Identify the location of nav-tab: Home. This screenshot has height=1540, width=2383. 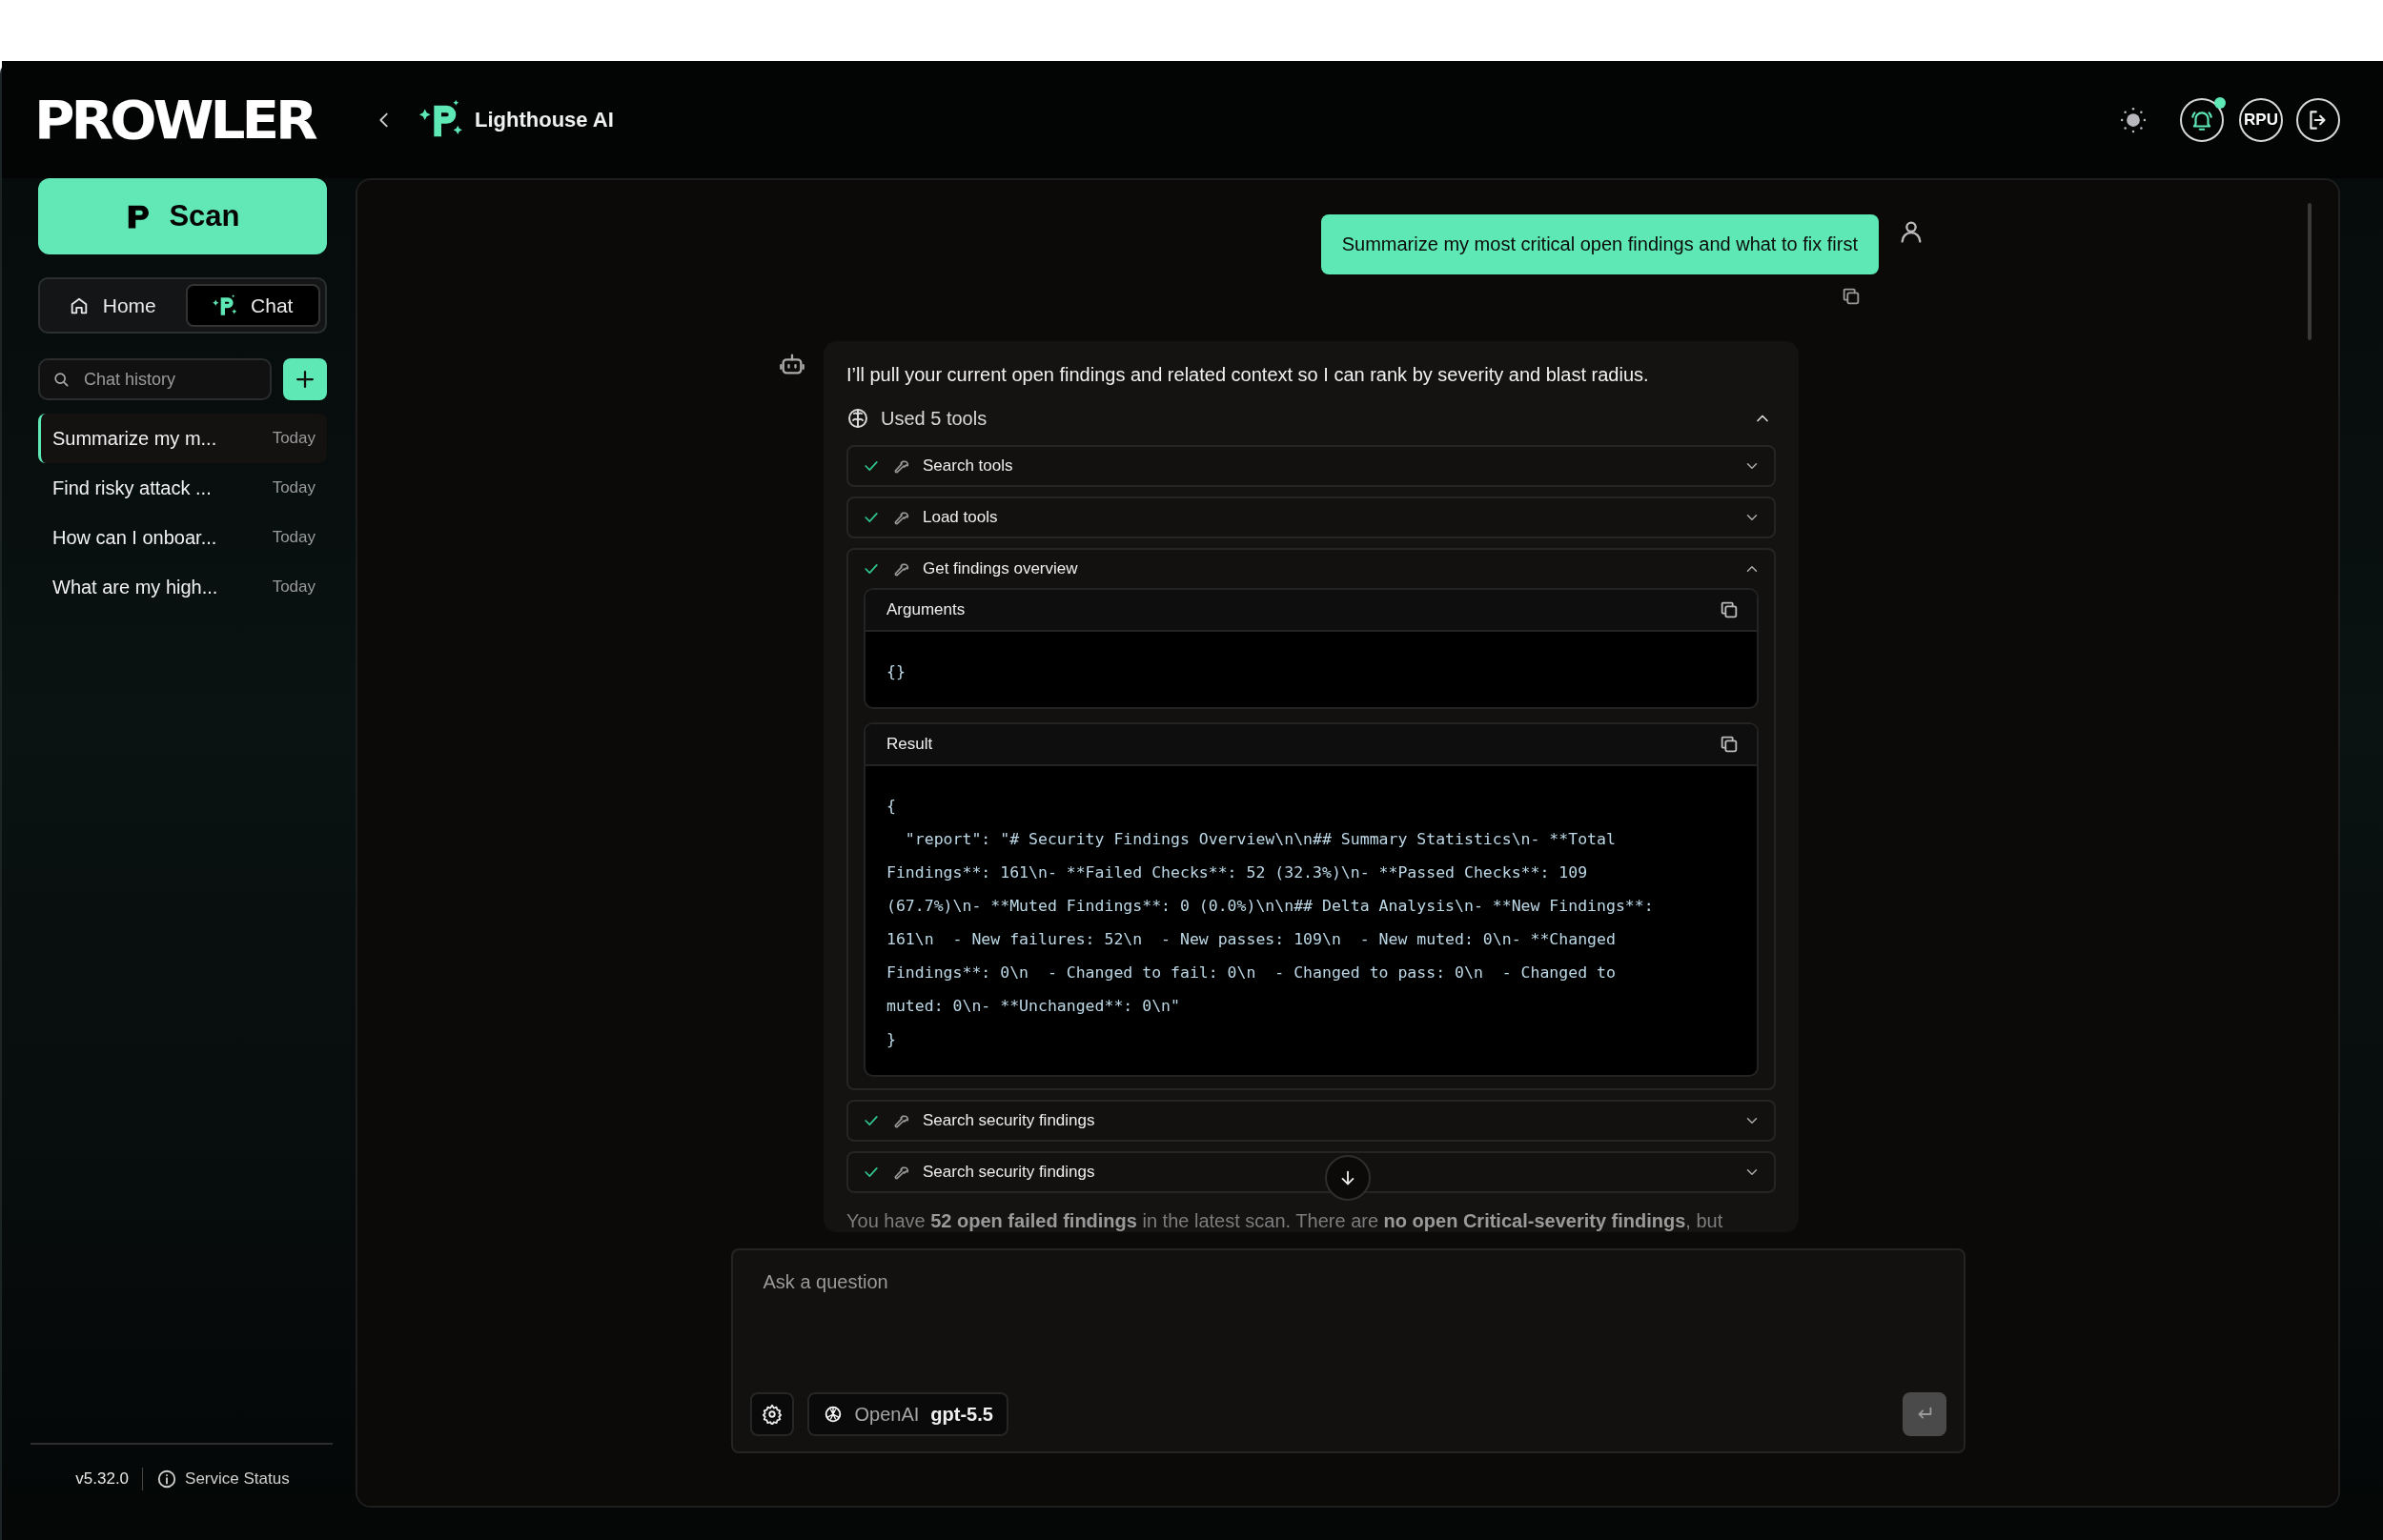
(113, 305).